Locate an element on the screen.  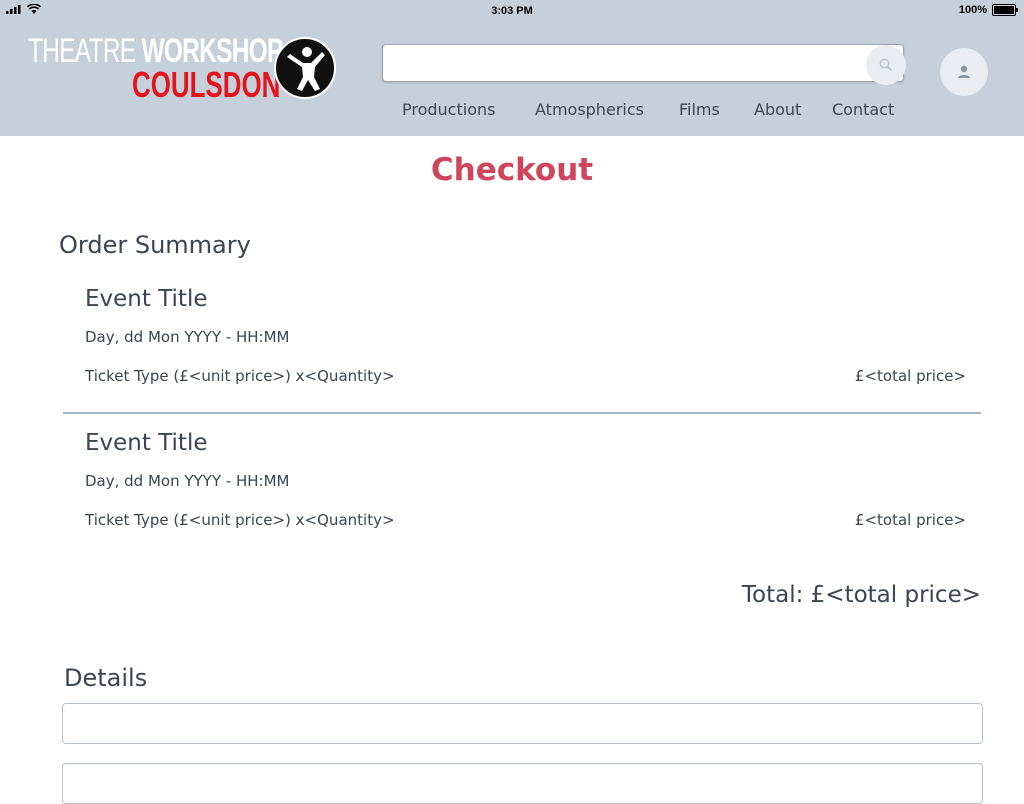
nav-productions: Productions is located at coordinates (448, 109).